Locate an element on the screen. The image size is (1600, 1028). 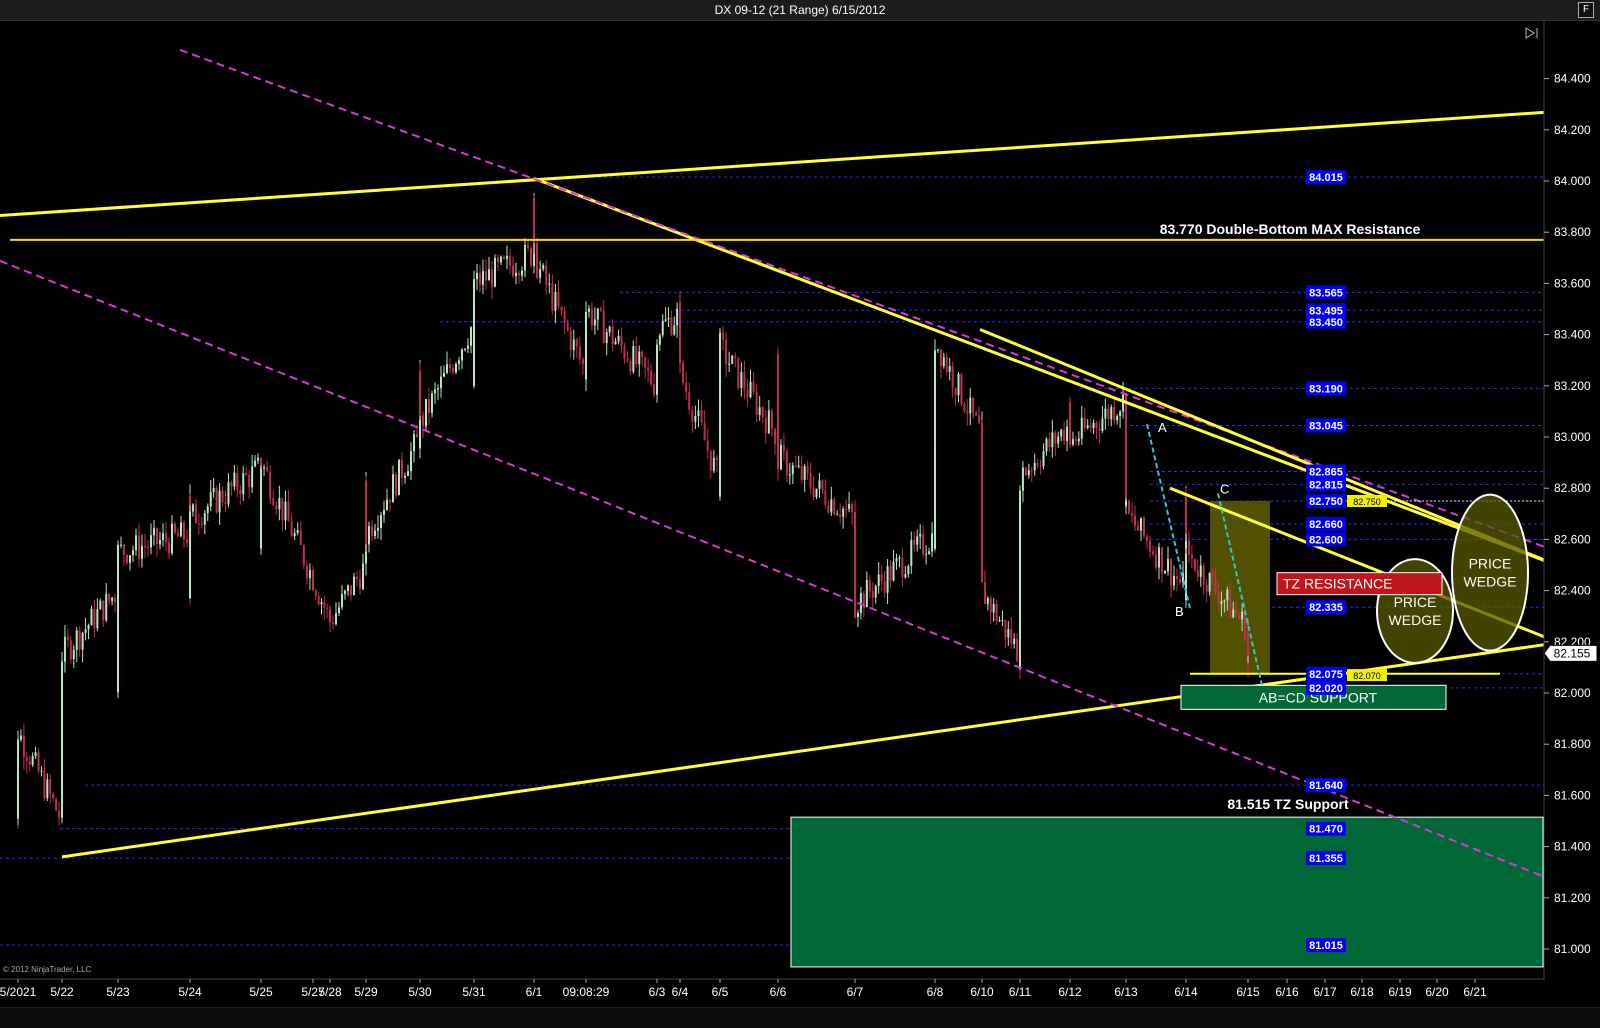
x-tick-label: 09:08:29 is located at coordinates (586, 992).